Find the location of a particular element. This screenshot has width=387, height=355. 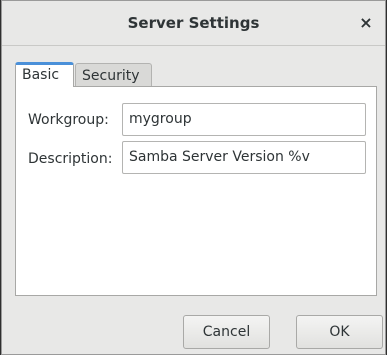

cancel-button: Cancel is located at coordinates (226, 332).